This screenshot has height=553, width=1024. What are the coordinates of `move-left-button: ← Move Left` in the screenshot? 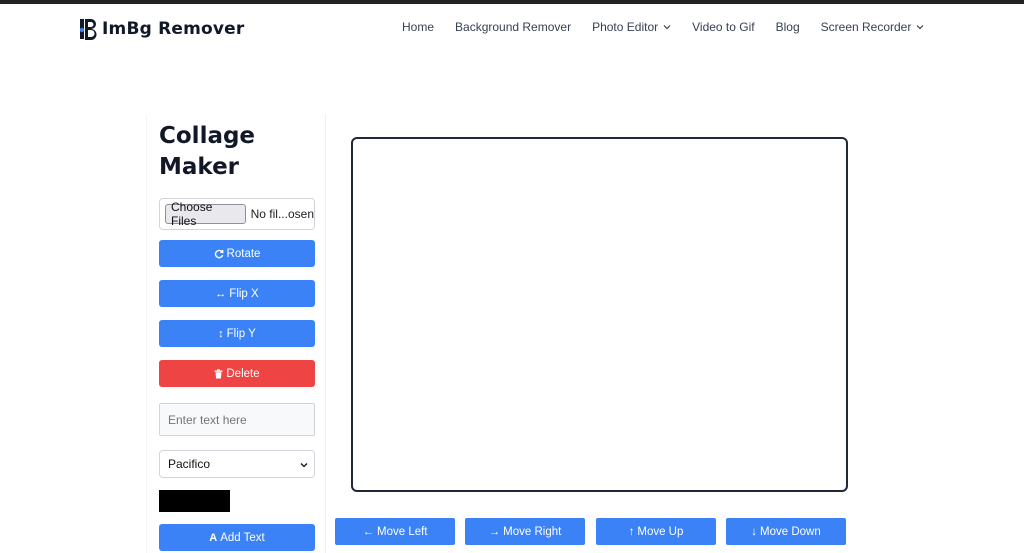 It's located at (395, 531).